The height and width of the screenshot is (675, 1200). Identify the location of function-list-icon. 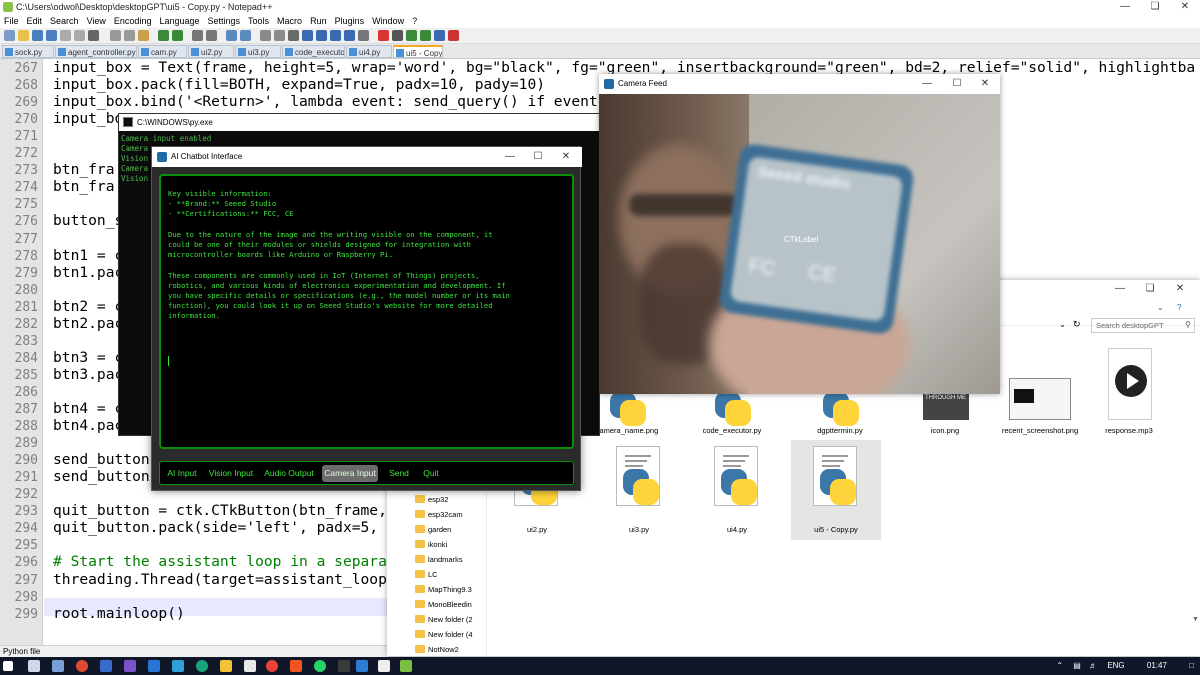
(335, 35).